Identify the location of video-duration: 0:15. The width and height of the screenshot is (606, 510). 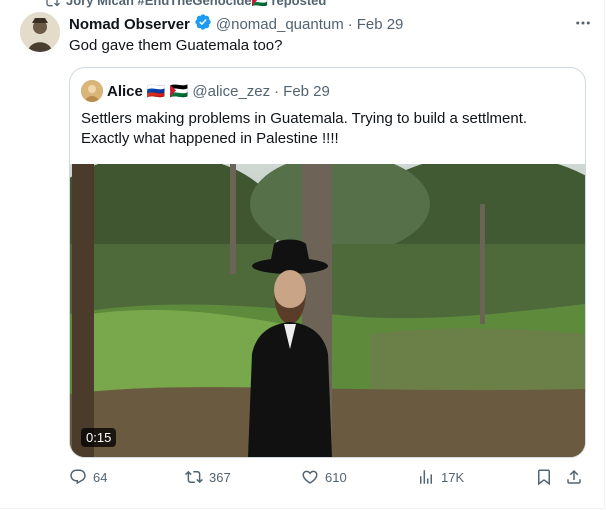
(99, 437).